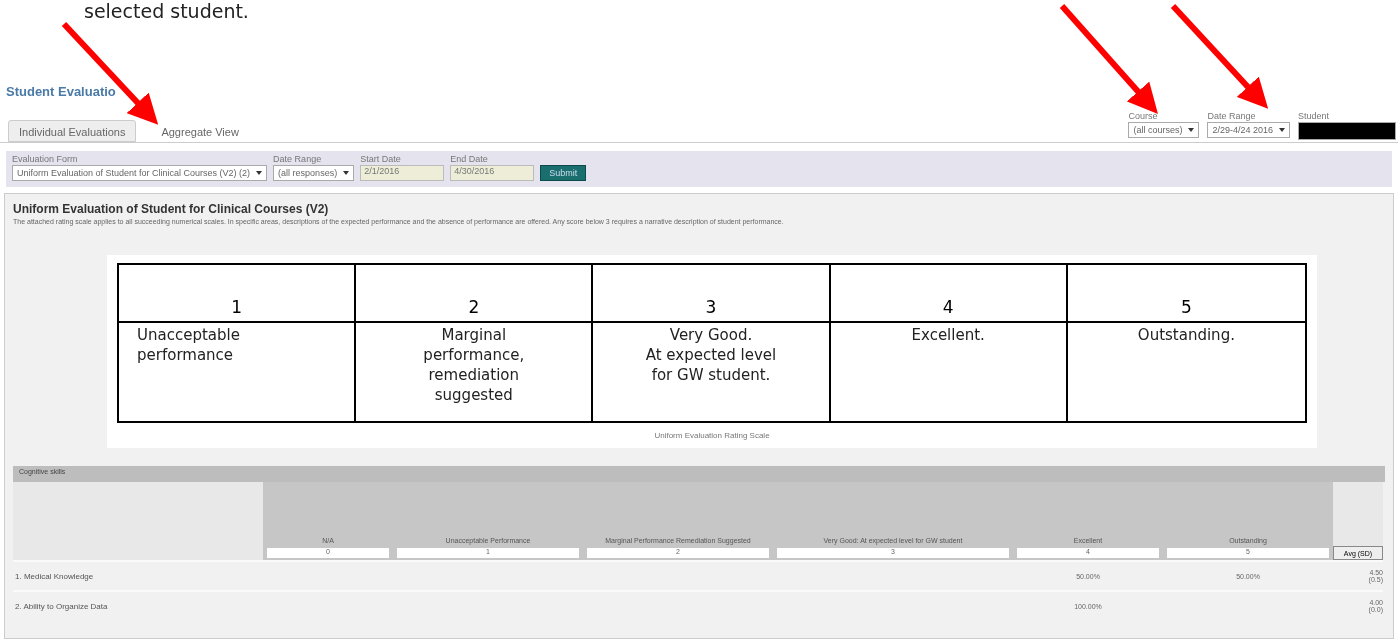 This screenshot has height=639, width=1398. Describe the element at coordinates (138, 605) in the screenshot. I see `row-label: 2. Ability to Organize Data` at that location.